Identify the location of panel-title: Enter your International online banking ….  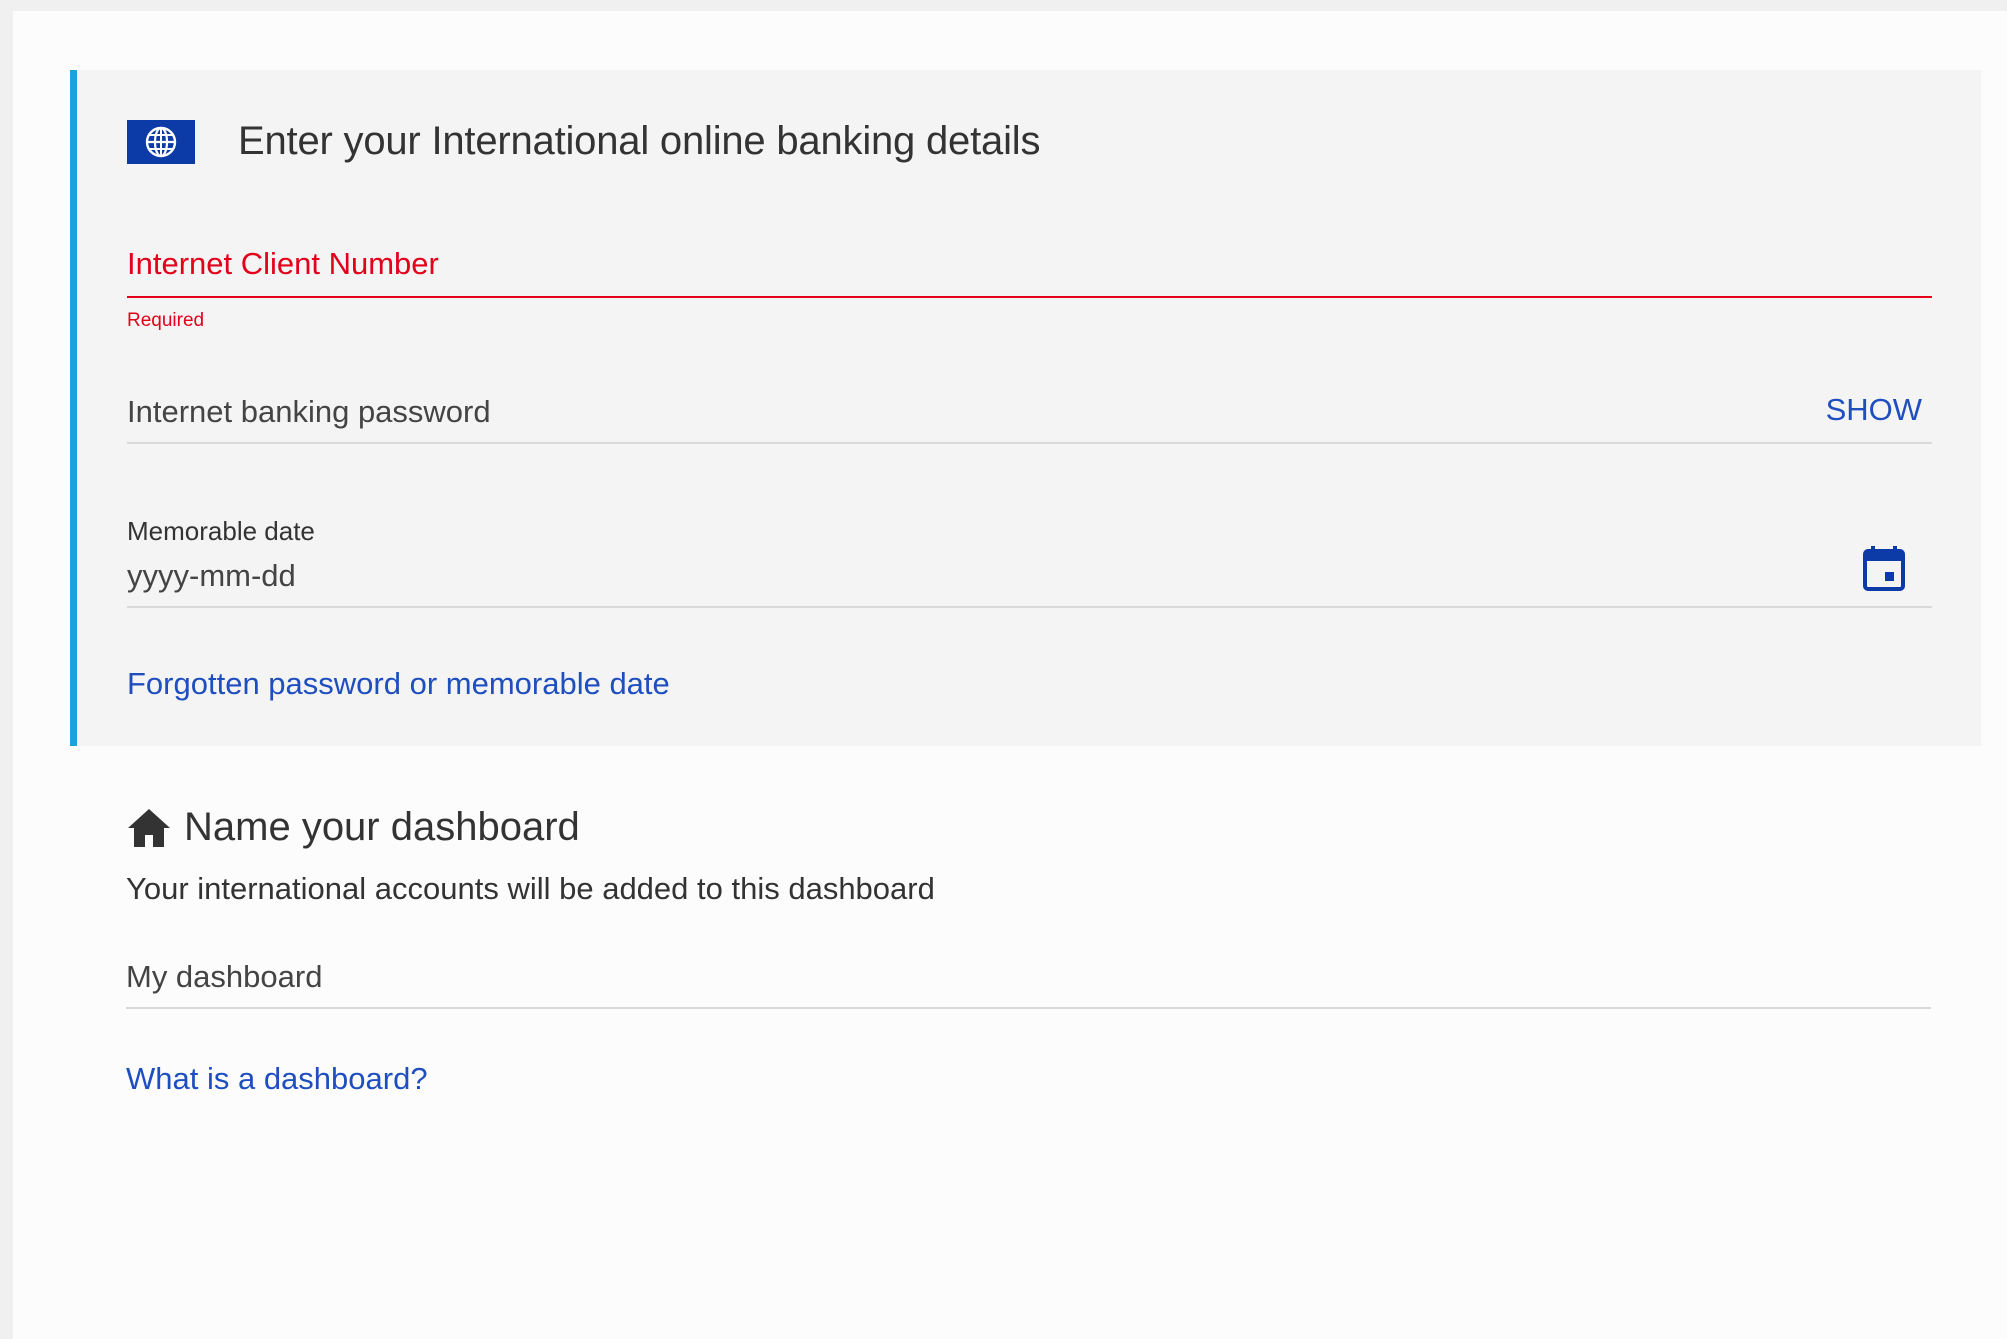
(639, 141).